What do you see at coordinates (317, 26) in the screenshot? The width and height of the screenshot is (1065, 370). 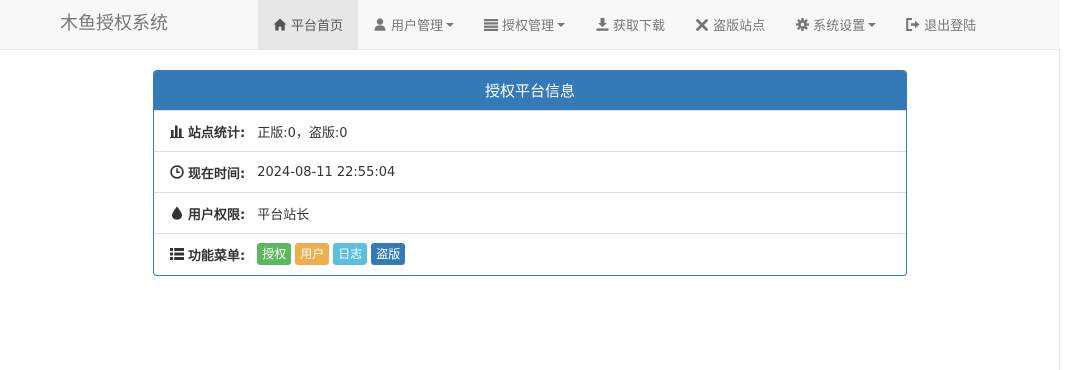 I see `nav-item-label: 平台首页` at bounding box center [317, 26].